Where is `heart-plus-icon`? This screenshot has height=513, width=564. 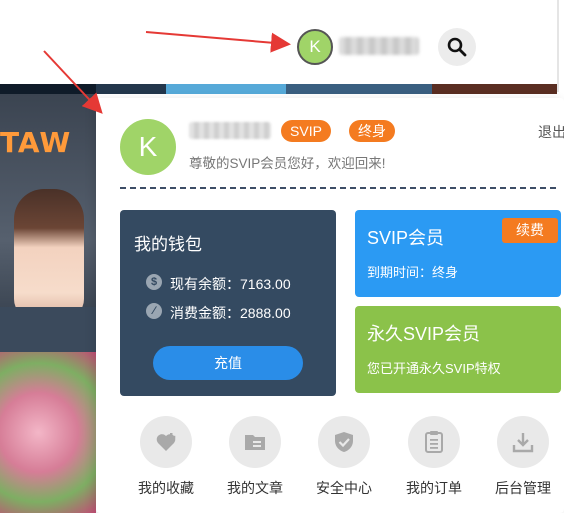
heart-plus-icon is located at coordinates (166, 442).